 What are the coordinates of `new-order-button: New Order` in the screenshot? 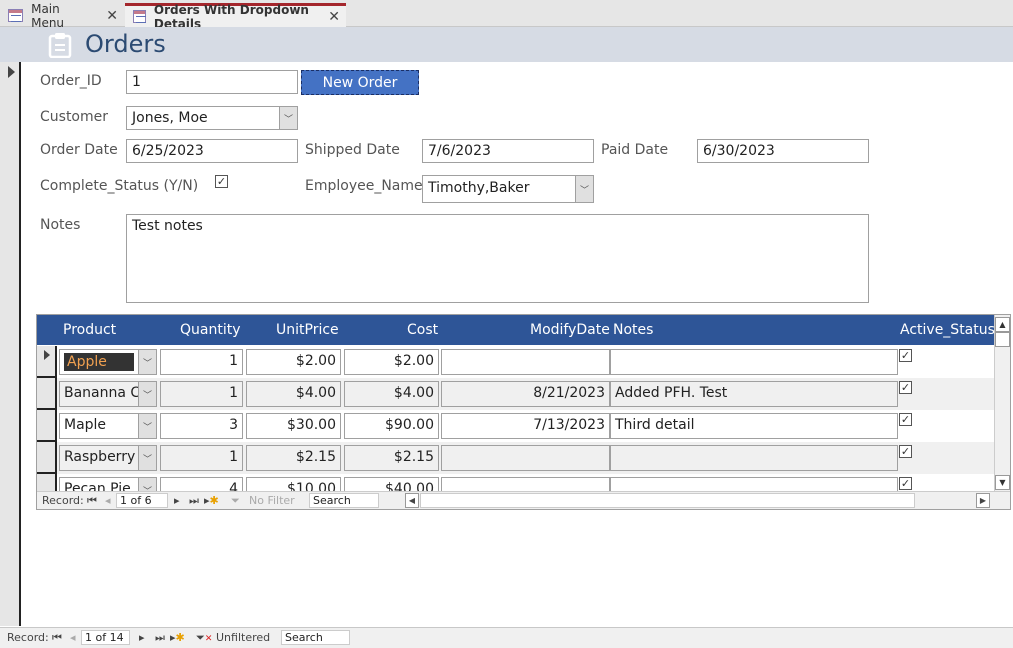 It's located at (360, 82).